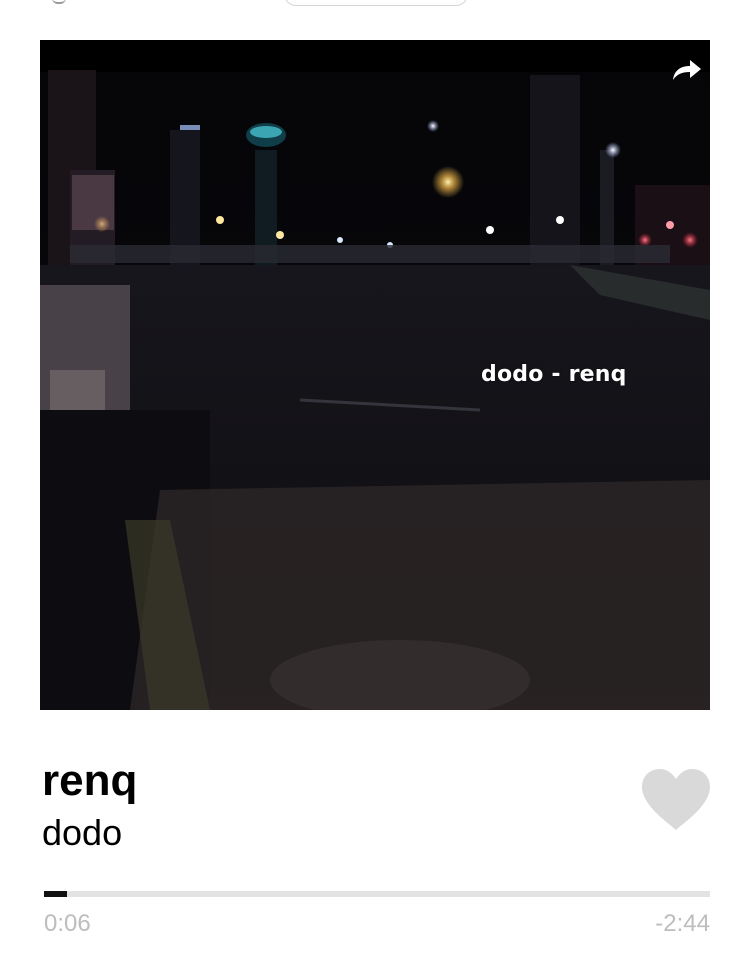  Describe the element at coordinates (90, 780) in the screenshot. I see `artist-name: renq` at that location.